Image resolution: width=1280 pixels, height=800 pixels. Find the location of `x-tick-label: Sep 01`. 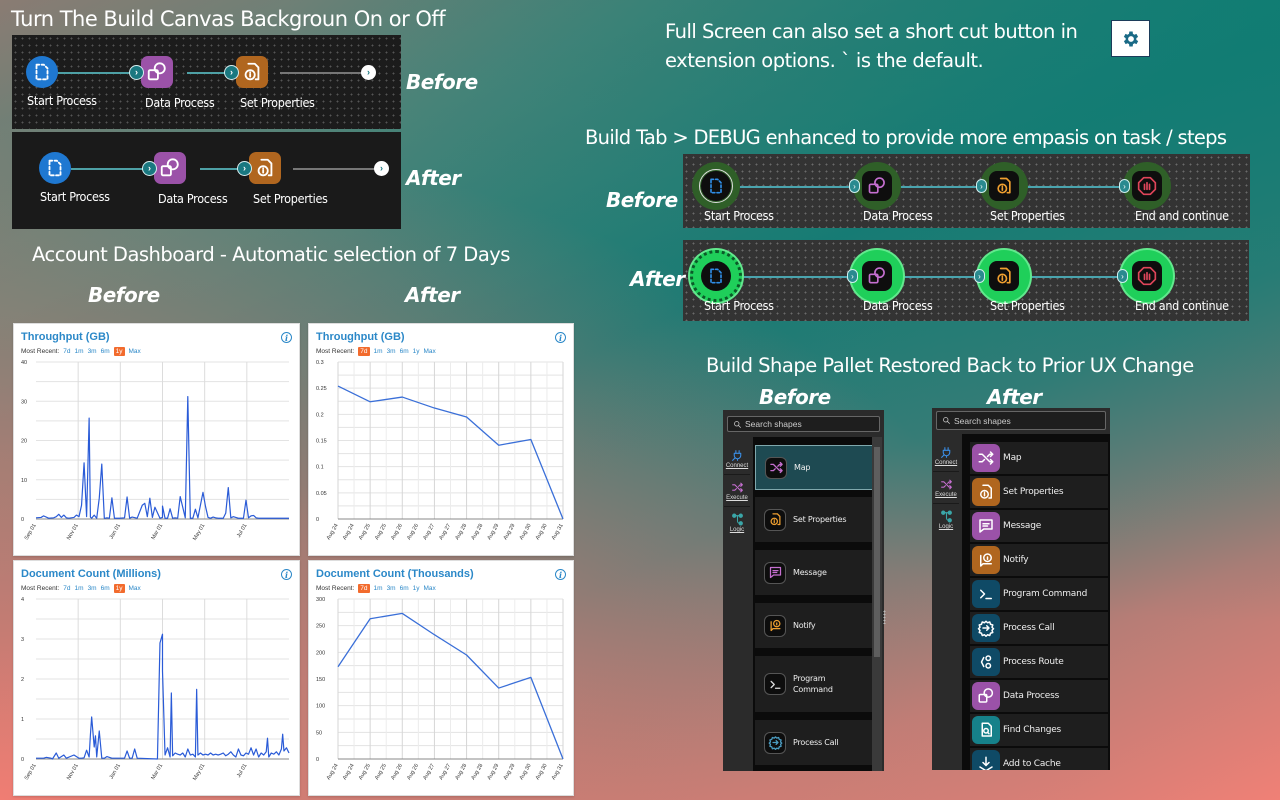

x-tick-label: Sep 01 is located at coordinates (31, 532).